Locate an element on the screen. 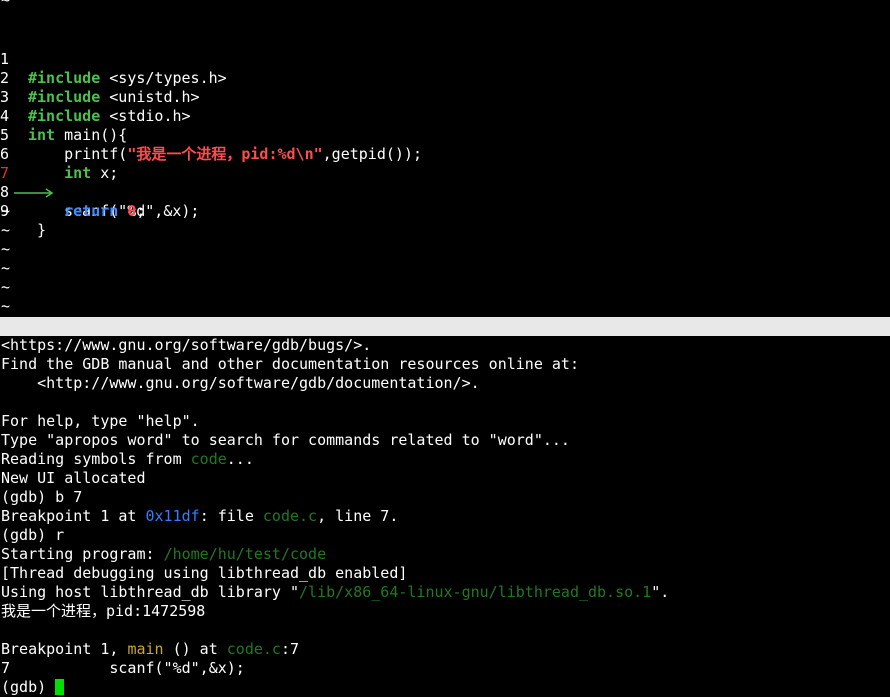  console-line: 7 scanf("%d",&x); is located at coordinates (123, 668).